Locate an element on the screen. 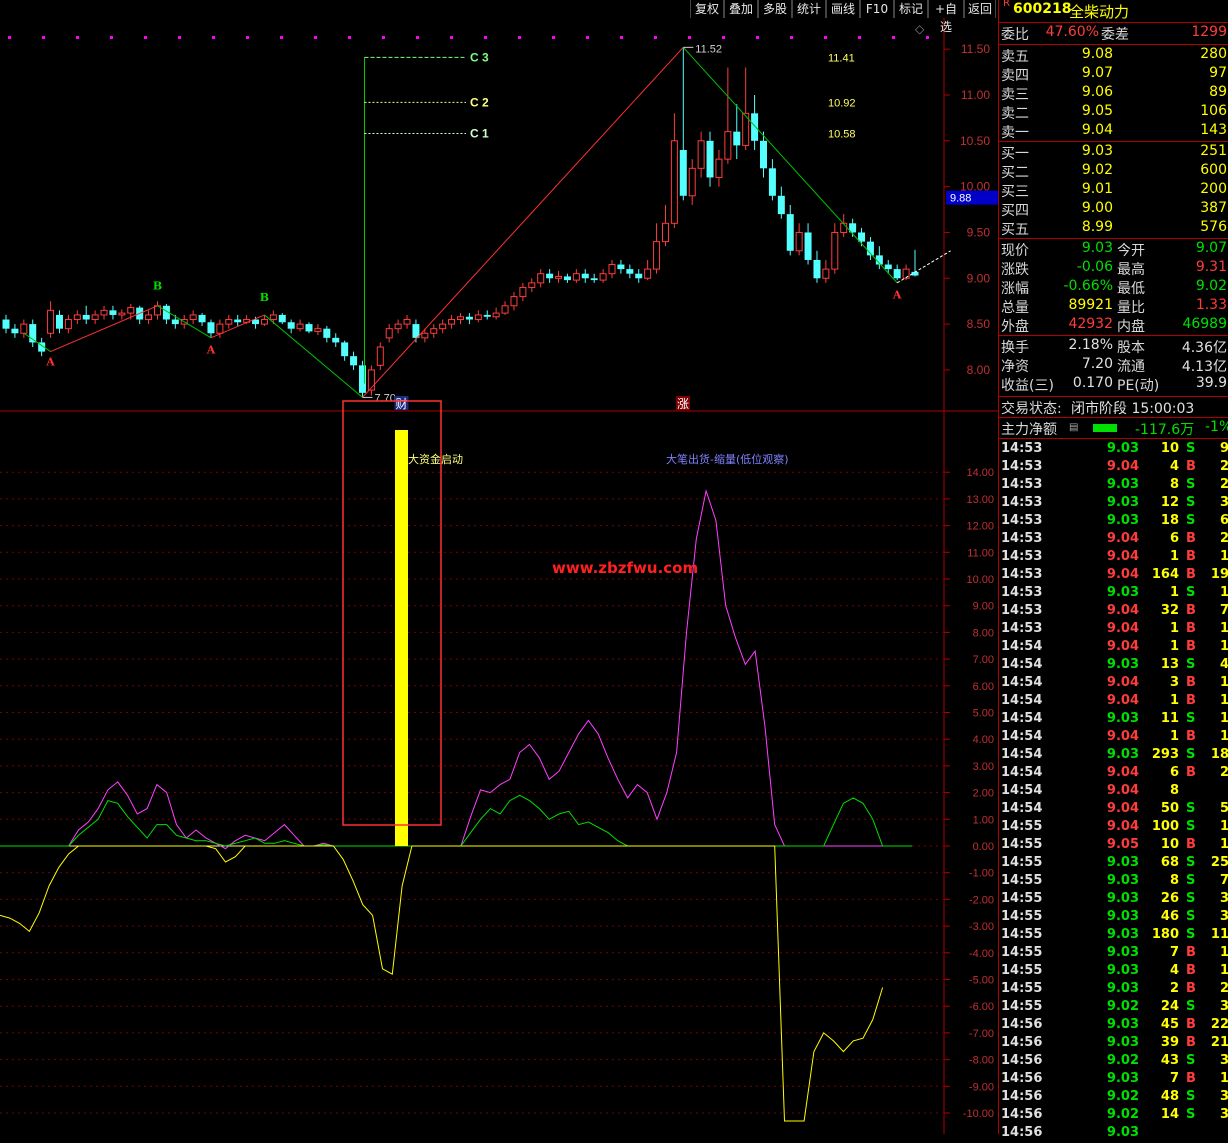  tick-row: 14:56 9.02 48 S 3 is located at coordinates (1113, 1098).